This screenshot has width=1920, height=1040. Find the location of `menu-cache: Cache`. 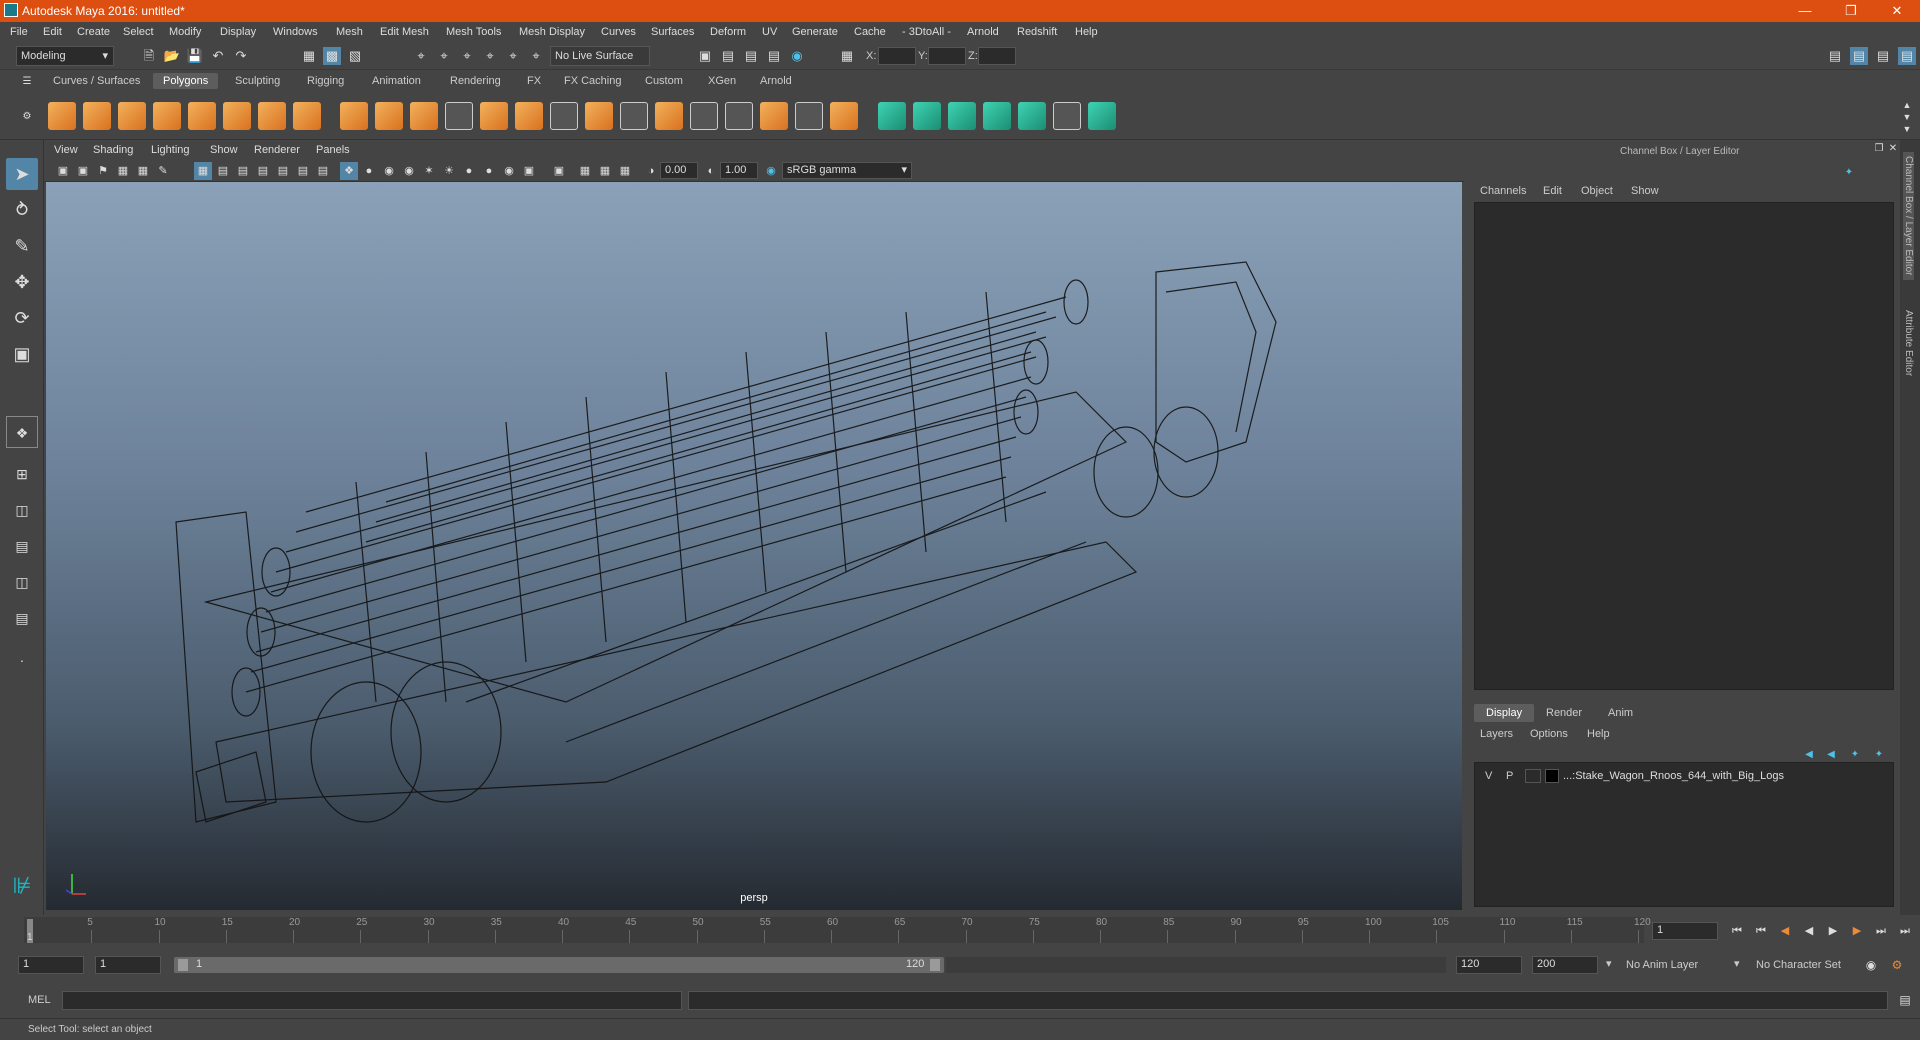

menu-cache: Cache is located at coordinates (870, 32).